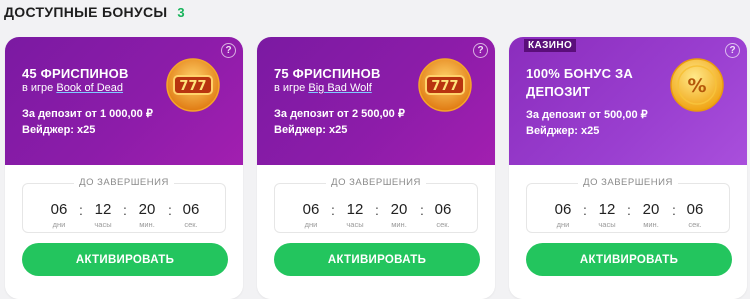 The height and width of the screenshot is (299, 750). I want to click on deposit-condition: За депозит от 1 000,00 ₽, so click(87, 114).